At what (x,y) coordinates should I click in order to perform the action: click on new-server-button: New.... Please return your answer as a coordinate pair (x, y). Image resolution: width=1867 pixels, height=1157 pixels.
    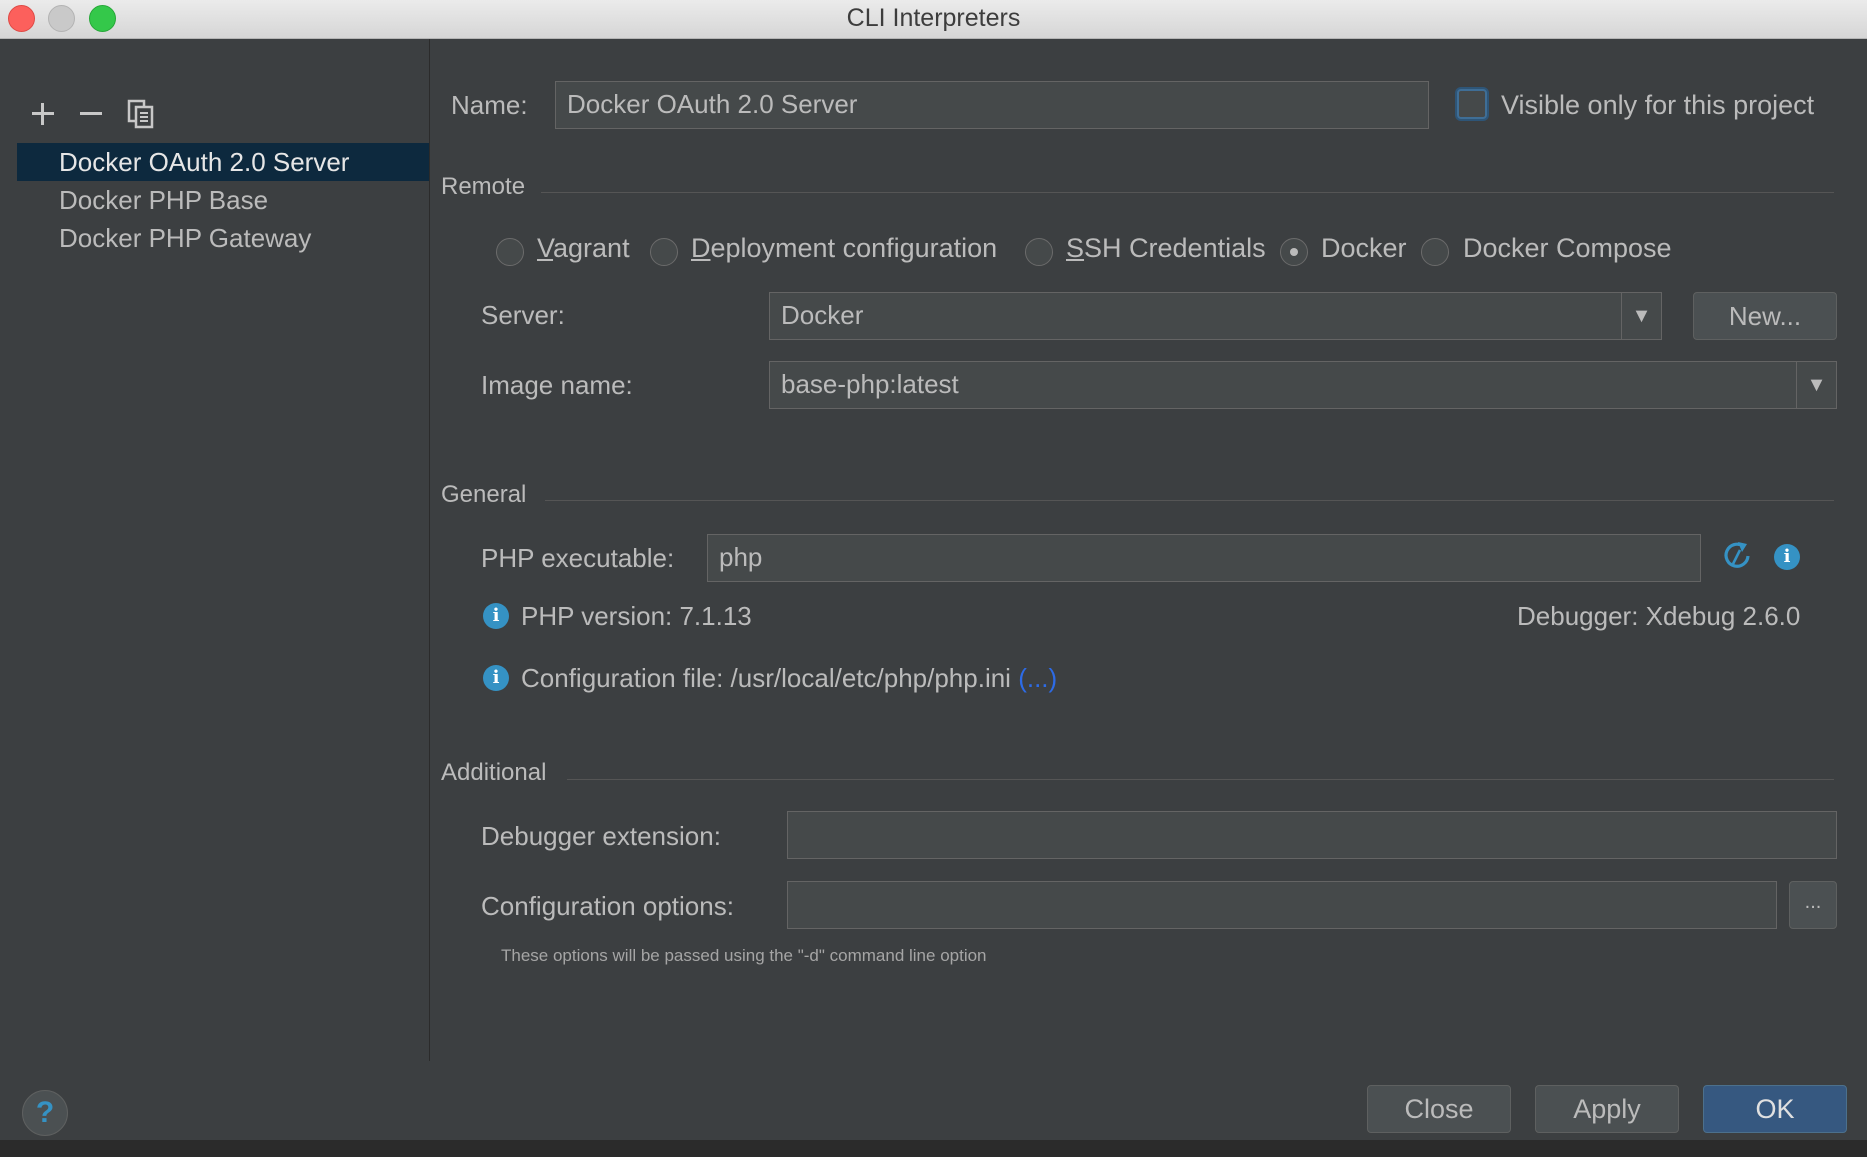
    Looking at the image, I should click on (1765, 316).